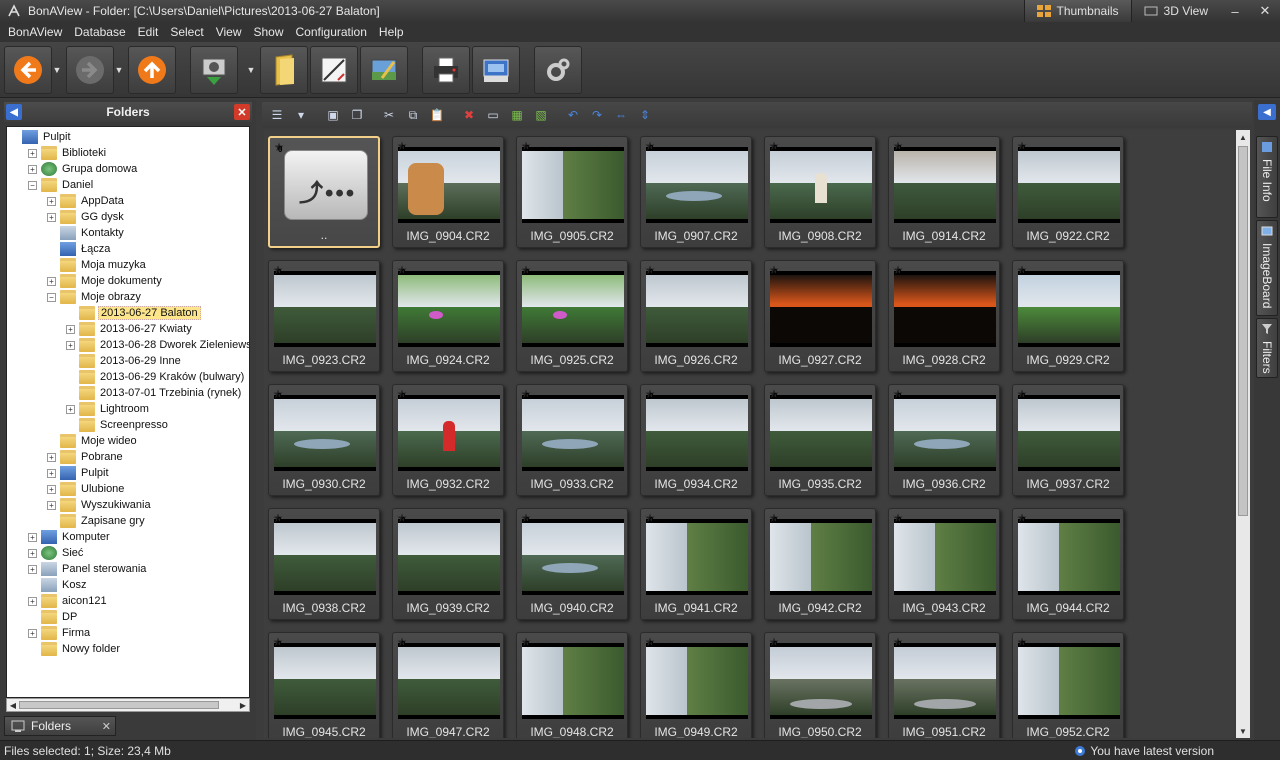 Image resolution: width=1280 pixels, height=760 pixels. What do you see at coordinates (108, 409) in the screenshot?
I see `tree-item: + Lightroom` at bounding box center [108, 409].